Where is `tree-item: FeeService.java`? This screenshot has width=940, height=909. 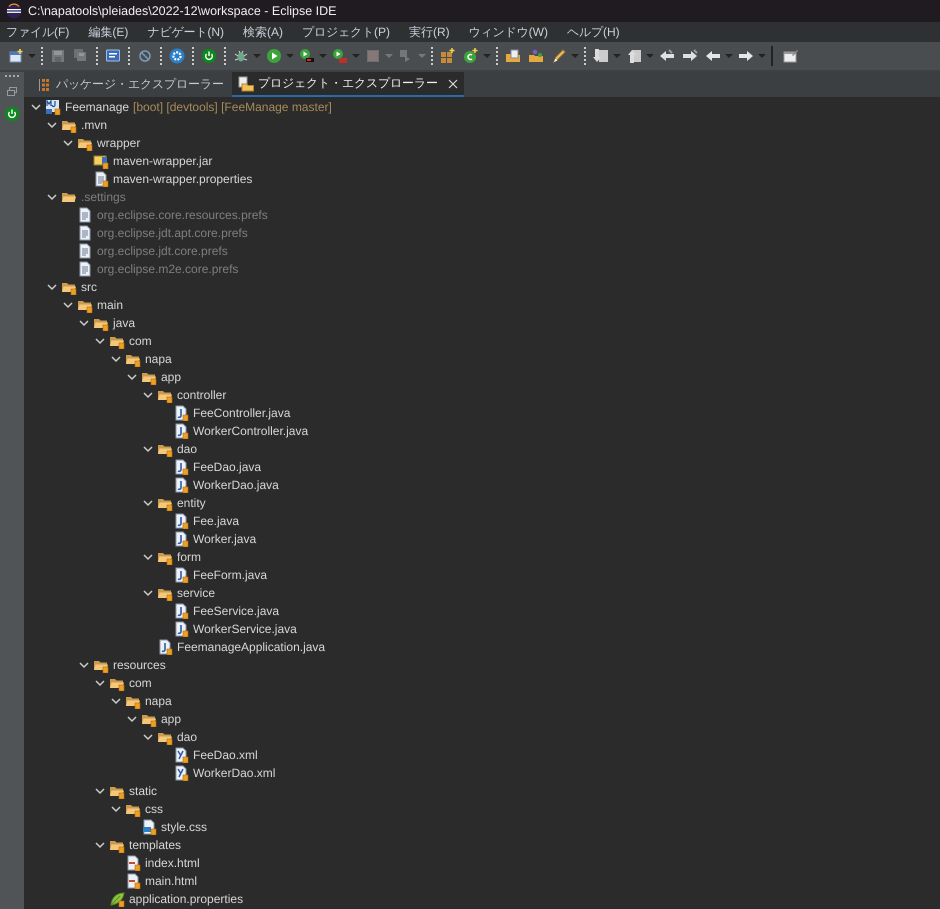
tree-item: FeeService.java is located at coordinates (236, 611).